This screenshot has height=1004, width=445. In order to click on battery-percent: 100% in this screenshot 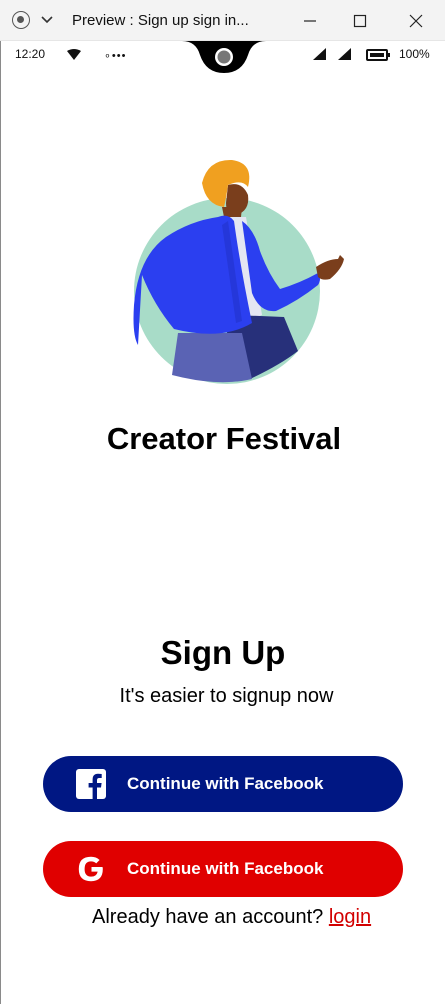, I will do `click(414, 54)`.